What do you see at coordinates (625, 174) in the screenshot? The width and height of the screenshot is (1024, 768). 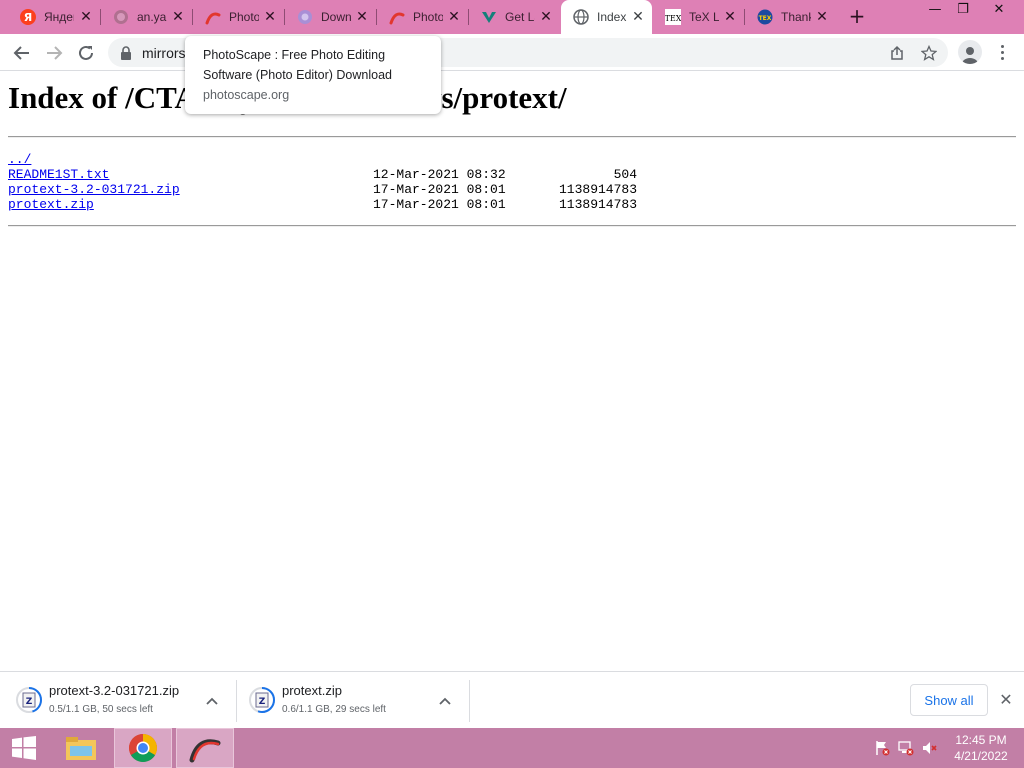 I see `file-size: 504` at bounding box center [625, 174].